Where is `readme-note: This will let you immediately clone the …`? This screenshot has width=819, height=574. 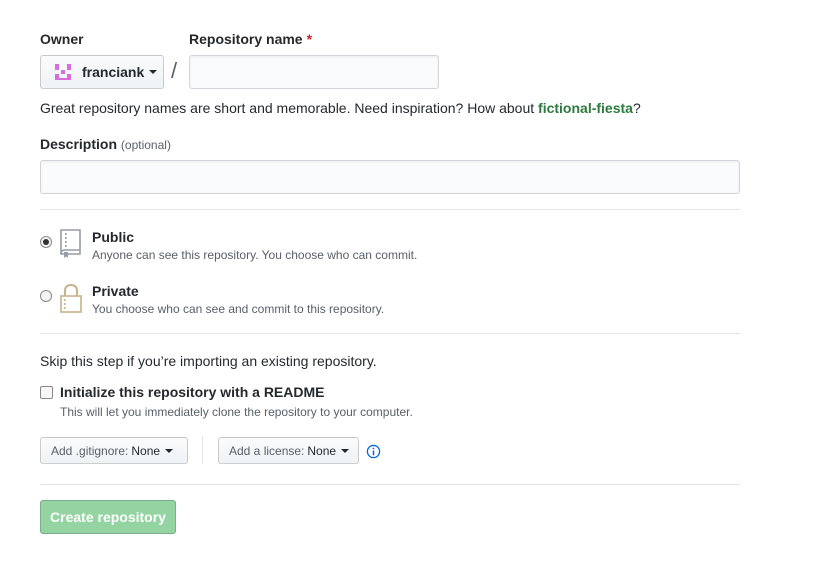
readme-note: This will let you immediately clone the … is located at coordinates (236, 412).